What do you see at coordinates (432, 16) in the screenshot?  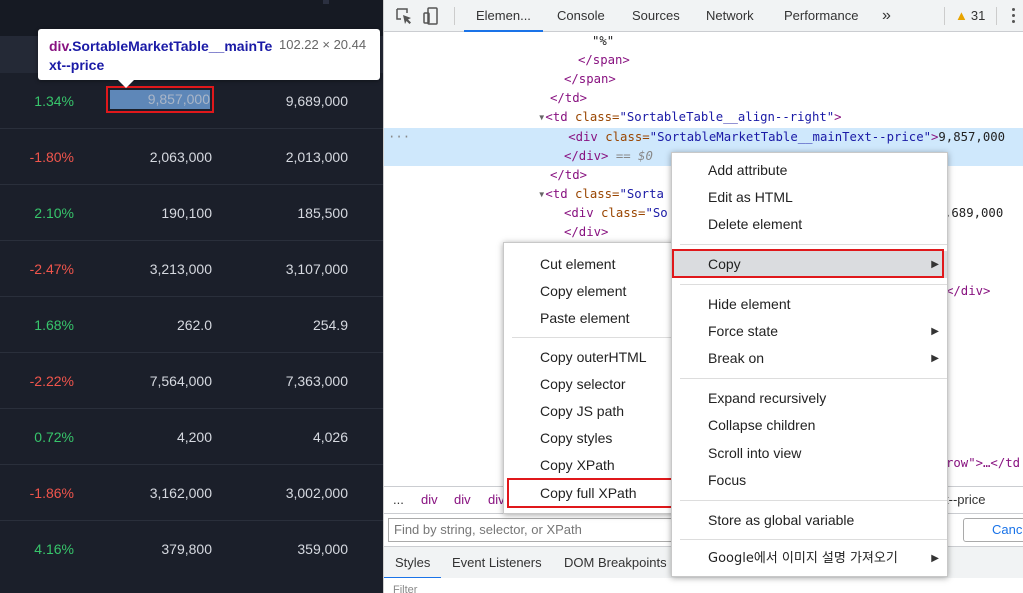 I see `device-toolbar-icon` at bounding box center [432, 16].